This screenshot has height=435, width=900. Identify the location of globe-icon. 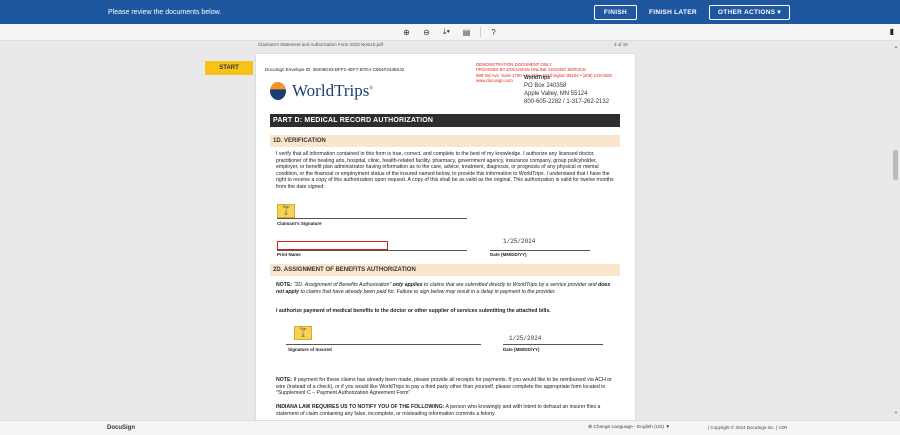
(278, 91).